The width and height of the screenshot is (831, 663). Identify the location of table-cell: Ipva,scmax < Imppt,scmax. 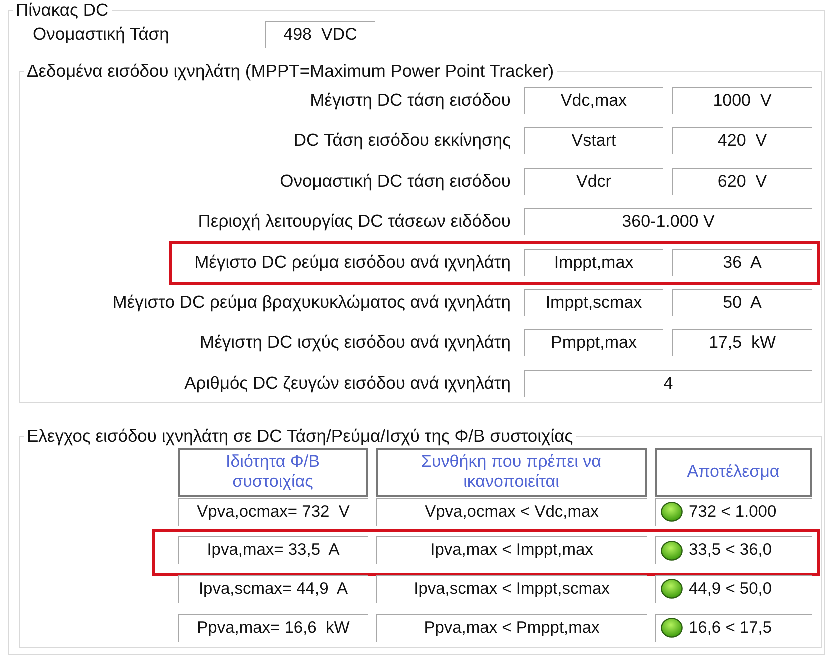
(511, 588).